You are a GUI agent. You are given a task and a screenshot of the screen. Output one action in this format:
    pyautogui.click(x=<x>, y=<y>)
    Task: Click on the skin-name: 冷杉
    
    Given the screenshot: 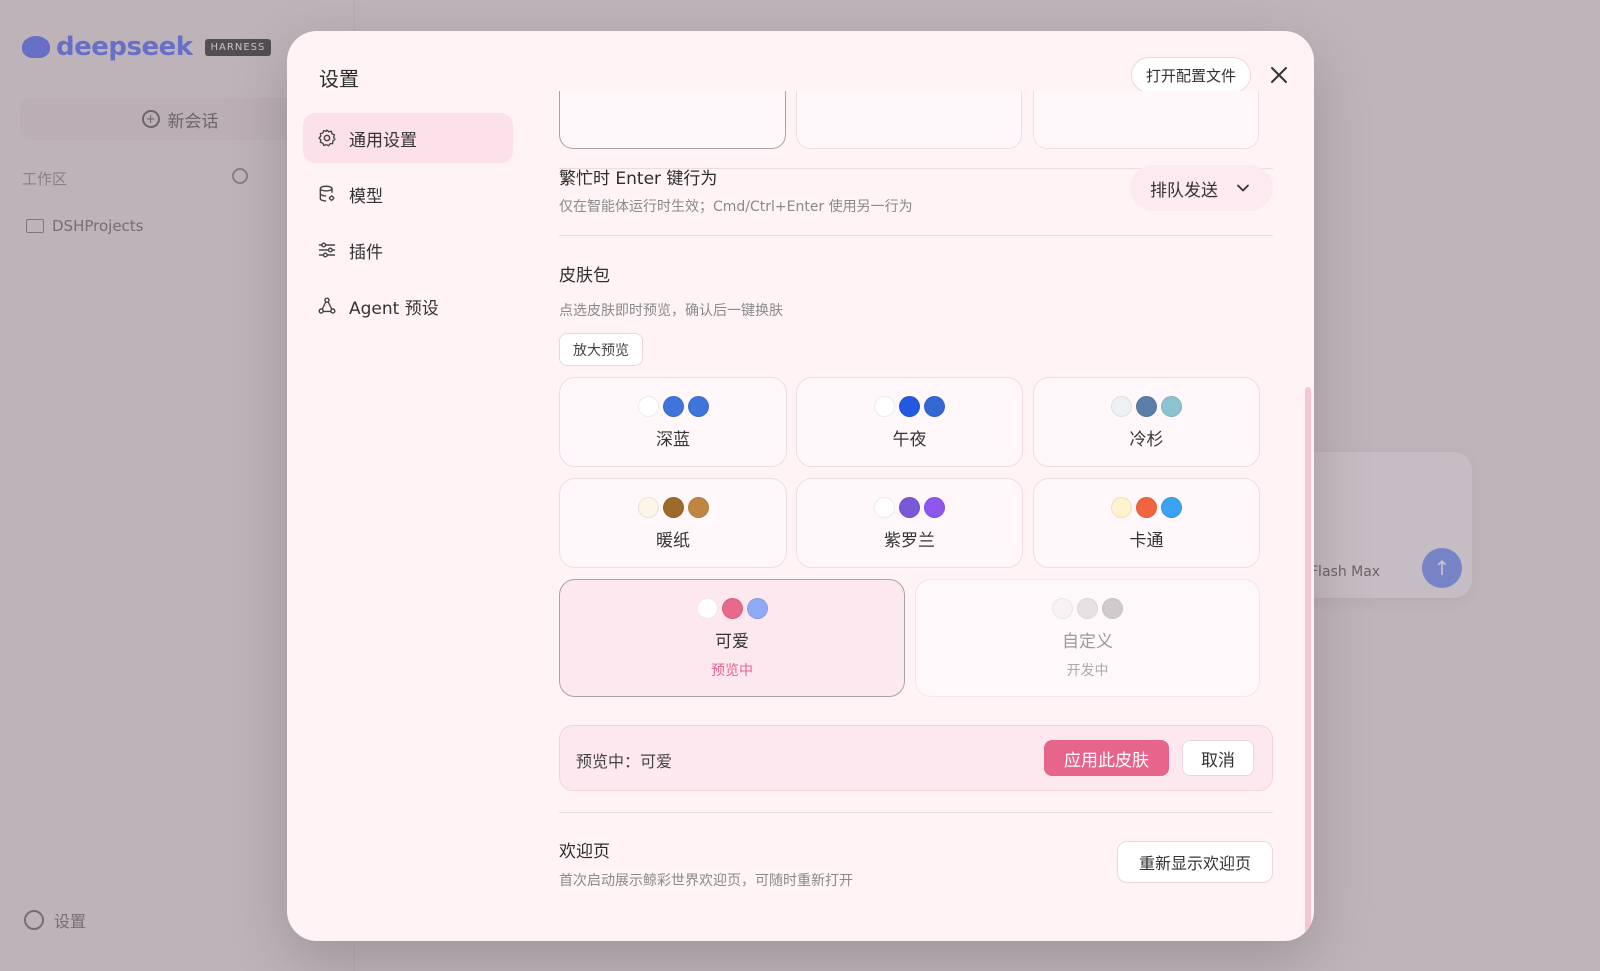 What is the action you would take?
    pyautogui.click(x=1146, y=440)
    